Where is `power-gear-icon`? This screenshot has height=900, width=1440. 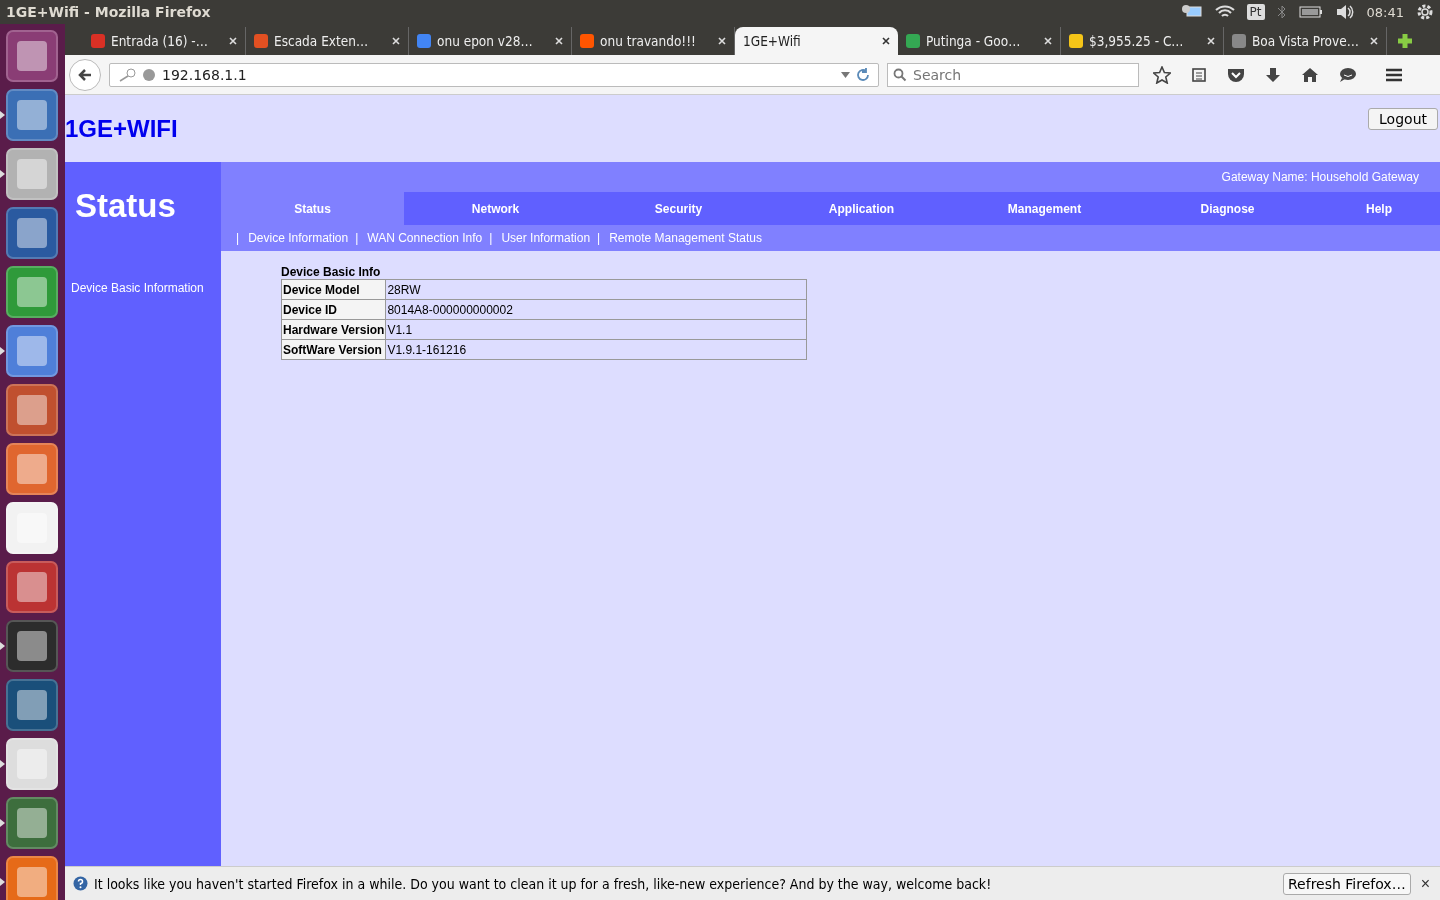
power-gear-icon is located at coordinates (1425, 12).